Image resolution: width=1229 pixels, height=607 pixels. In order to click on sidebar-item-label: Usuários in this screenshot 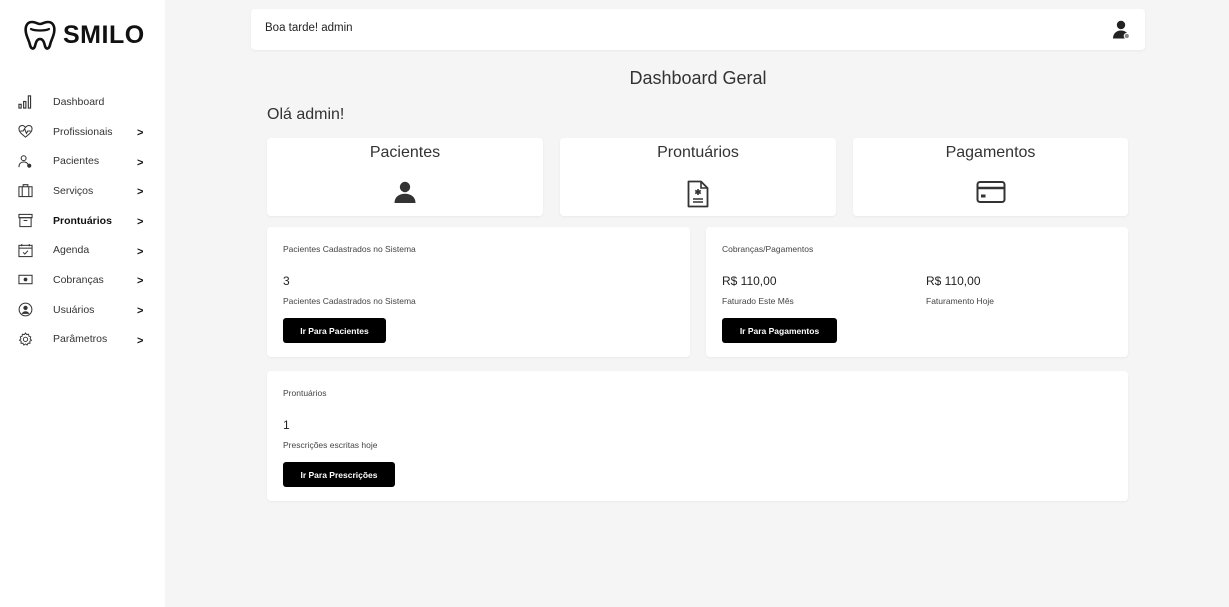, I will do `click(74, 309)`.